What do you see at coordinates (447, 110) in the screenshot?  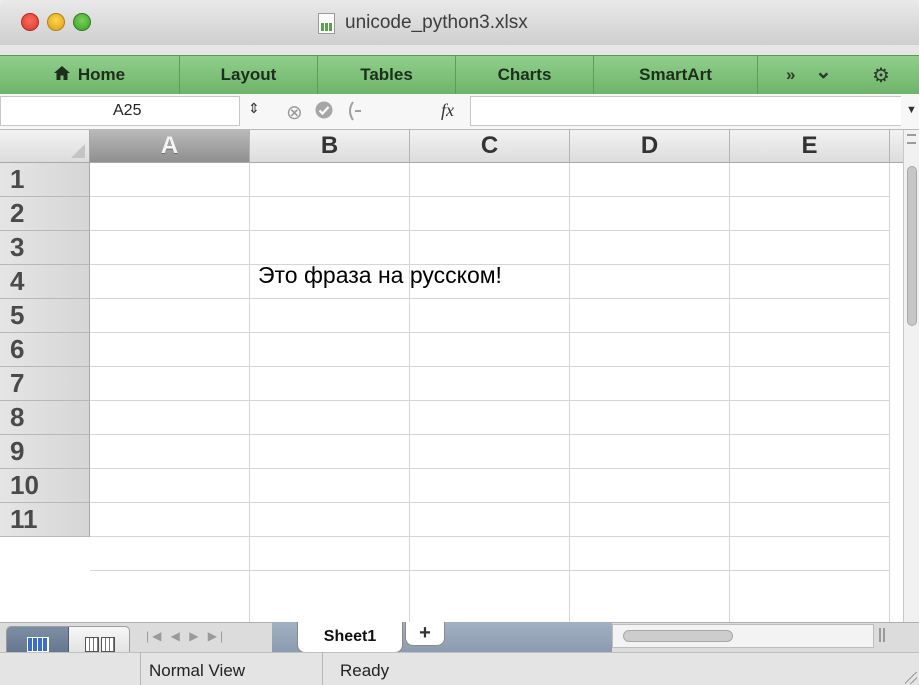 I see `insert-function-icon: fx` at bounding box center [447, 110].